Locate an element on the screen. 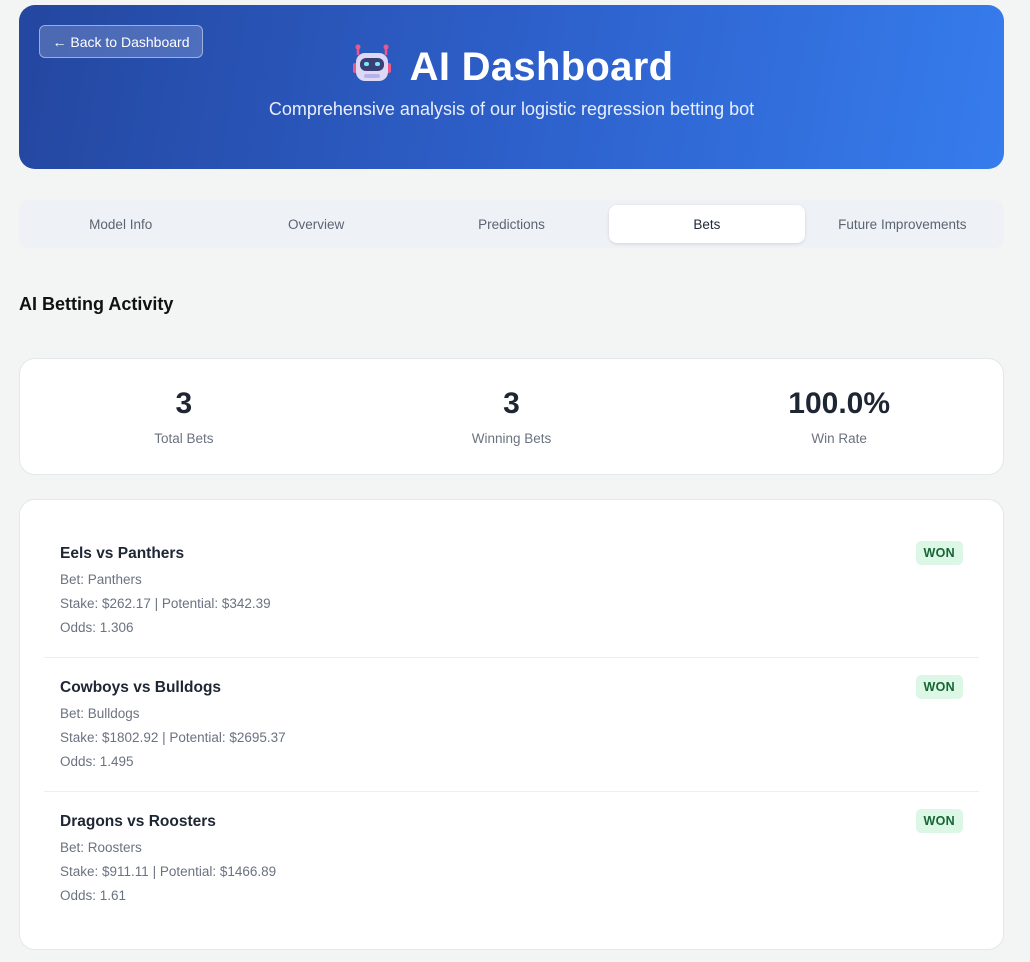 The height and width of the screenshot is (962, 1030). stat-winning-bets: 3 Winning Bets is located at coordinates (512, 416).